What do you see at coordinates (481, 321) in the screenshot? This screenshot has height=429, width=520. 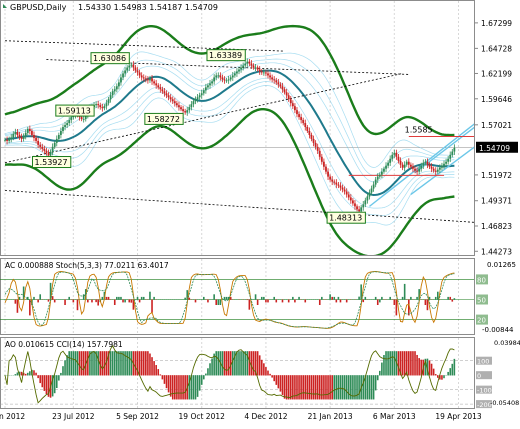 I see `stoch-level-label: 20` at bounding box center [481, 321].